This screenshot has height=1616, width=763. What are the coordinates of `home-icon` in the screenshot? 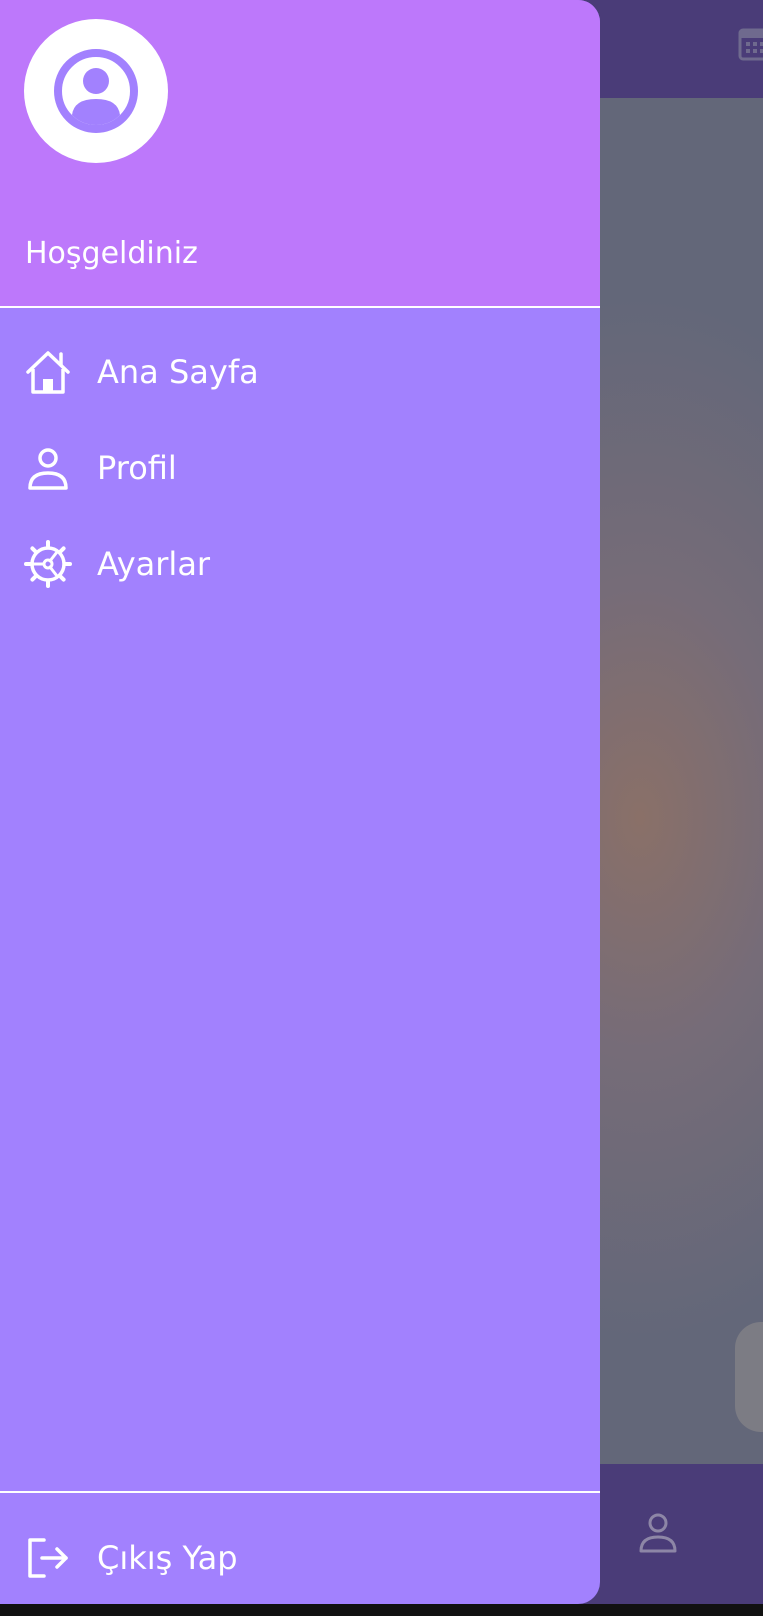 It's located at (48, 372).